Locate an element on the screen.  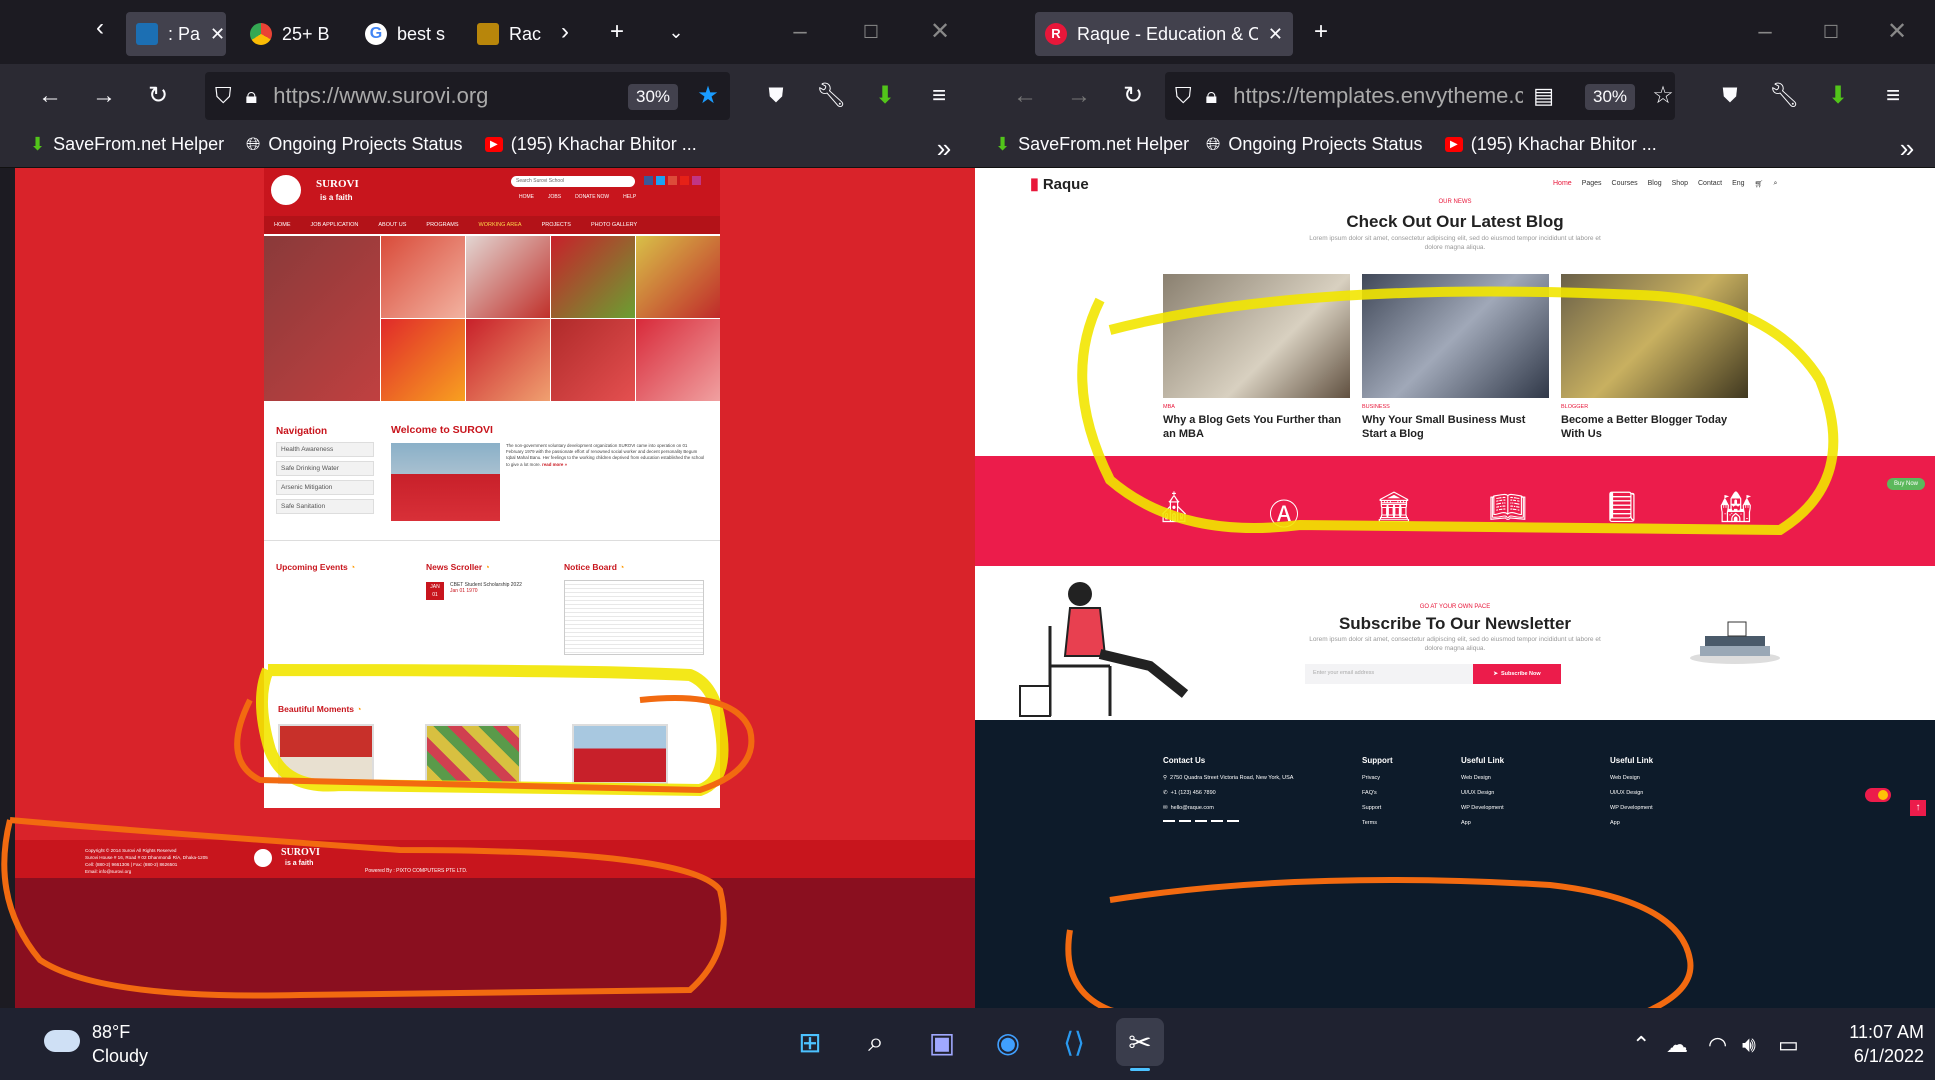
search-icon: ⌕ is located at coordinates (876, 1042).